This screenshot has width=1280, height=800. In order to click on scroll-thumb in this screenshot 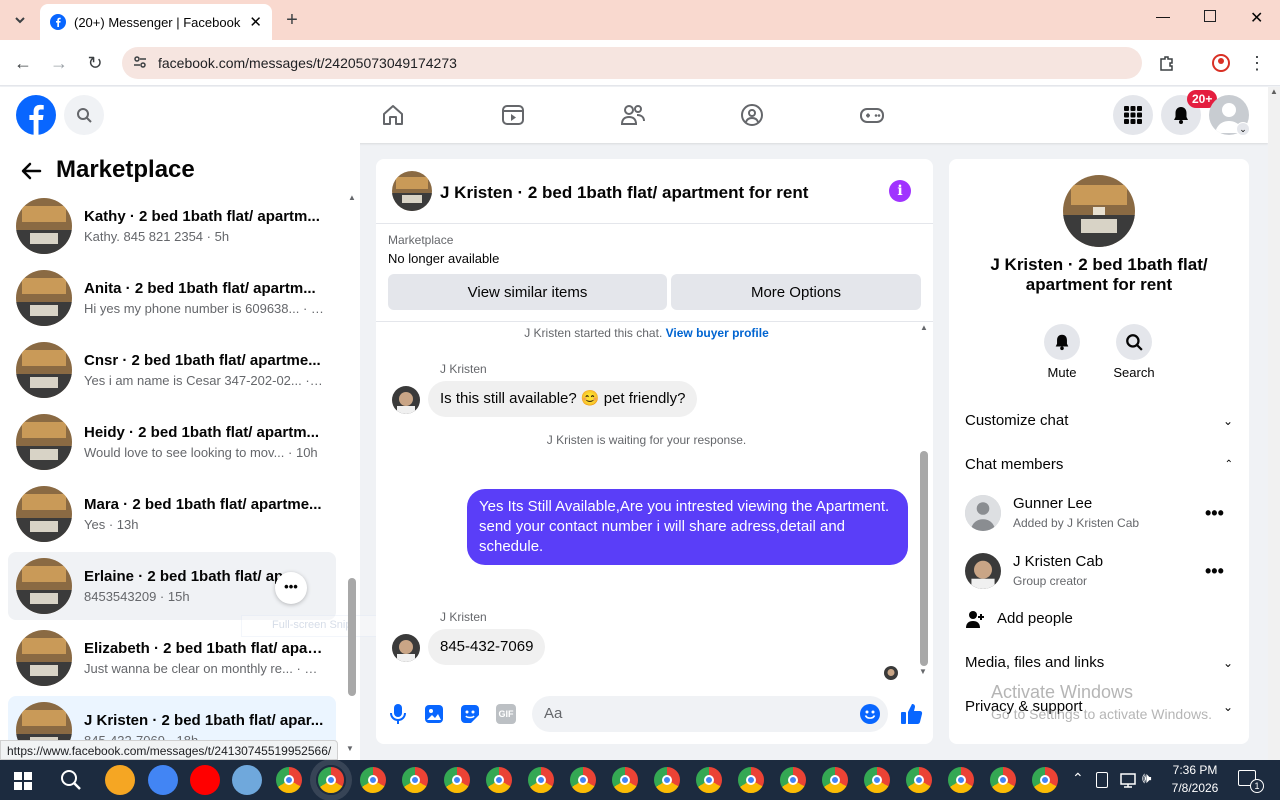, I will do `click(352, 637)`.